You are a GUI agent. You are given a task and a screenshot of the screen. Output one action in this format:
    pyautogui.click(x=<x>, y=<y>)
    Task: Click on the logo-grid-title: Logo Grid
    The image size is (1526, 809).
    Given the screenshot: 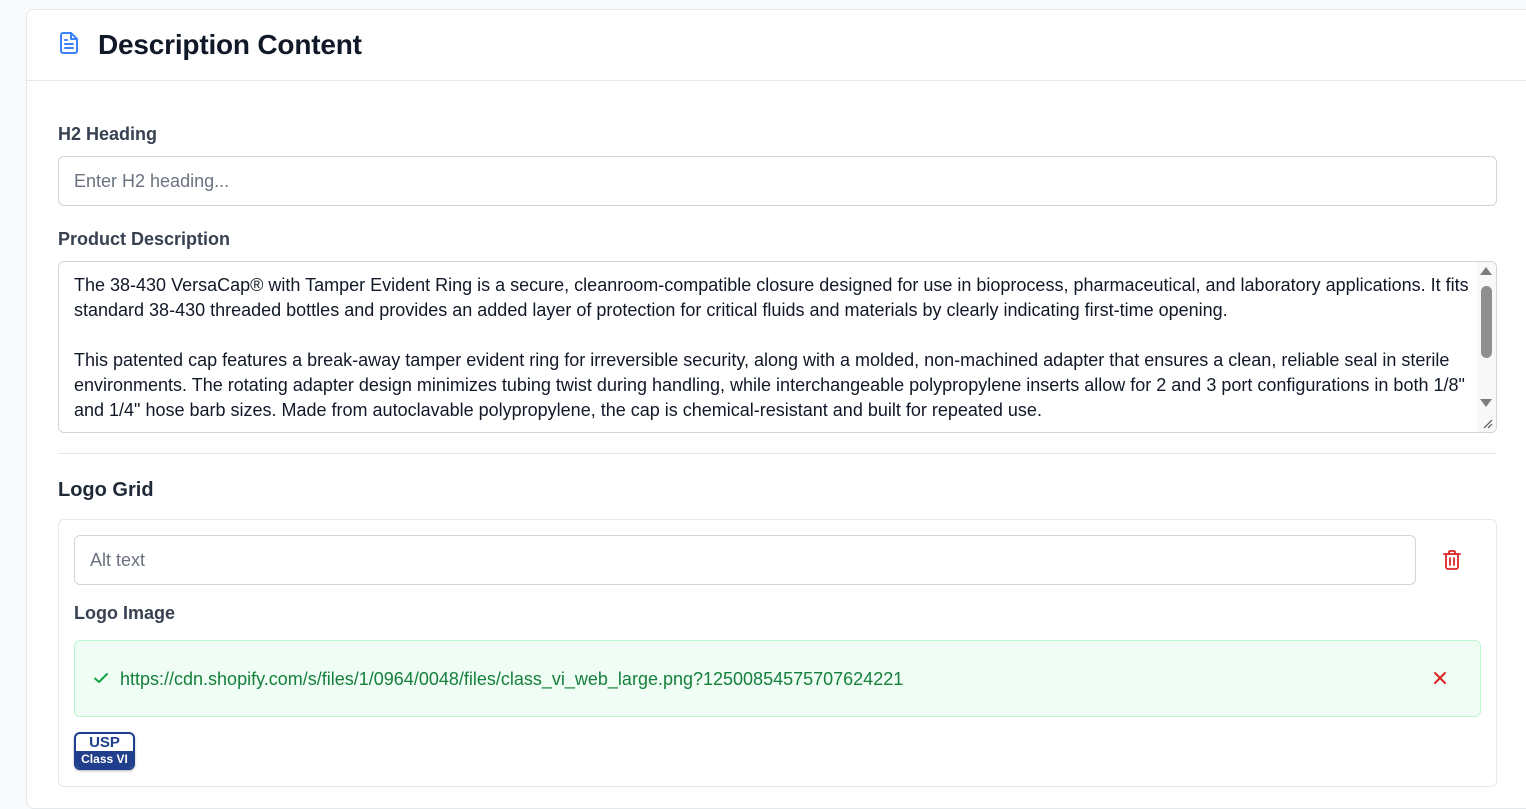 What is the action you would take?
    pyautogui.click(x=106, y=490)
    